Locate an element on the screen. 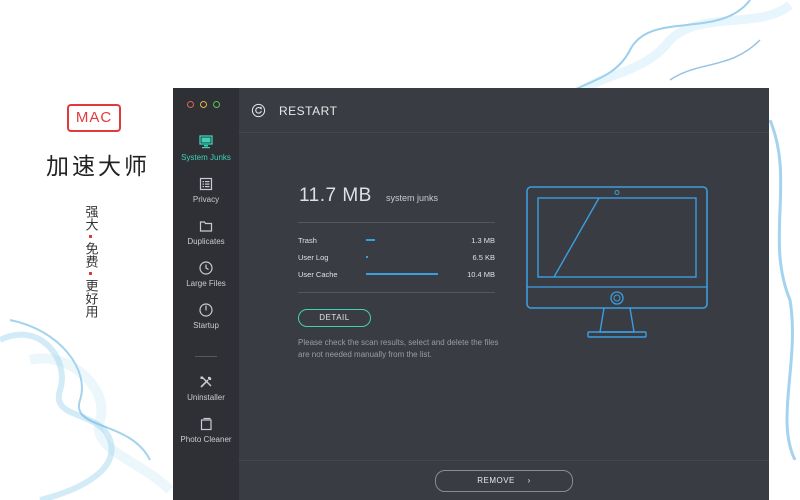  mac-badge: MAC is located at coordinates (94, 118).